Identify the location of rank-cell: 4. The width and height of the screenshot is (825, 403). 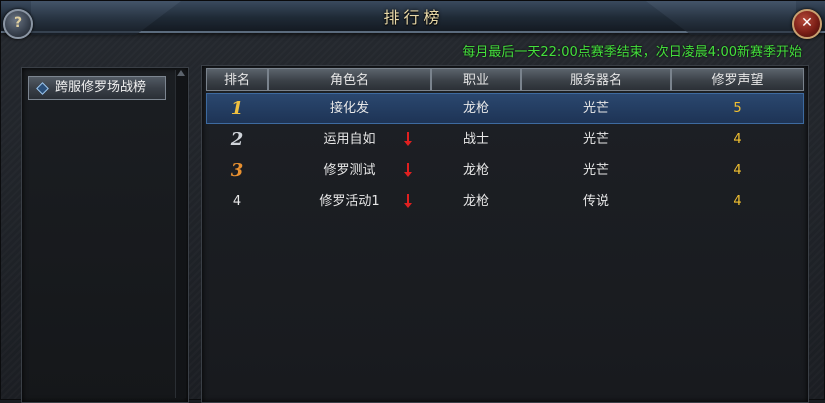
(237, 201).